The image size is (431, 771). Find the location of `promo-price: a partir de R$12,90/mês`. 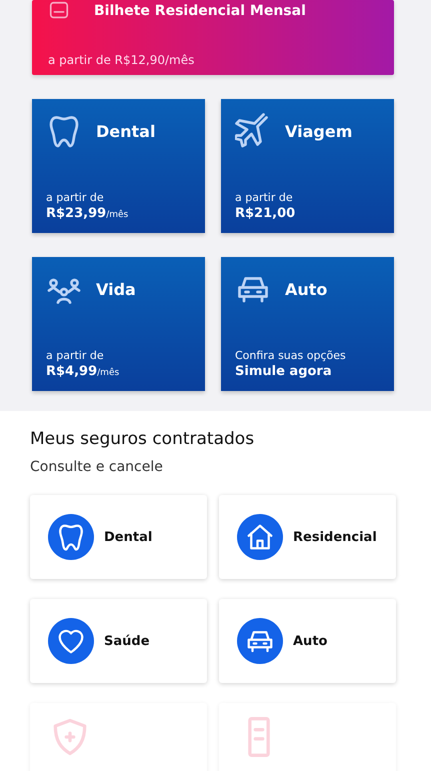

promo-price: a partir de R$12,90/mês is located at coordinates (122, 60).